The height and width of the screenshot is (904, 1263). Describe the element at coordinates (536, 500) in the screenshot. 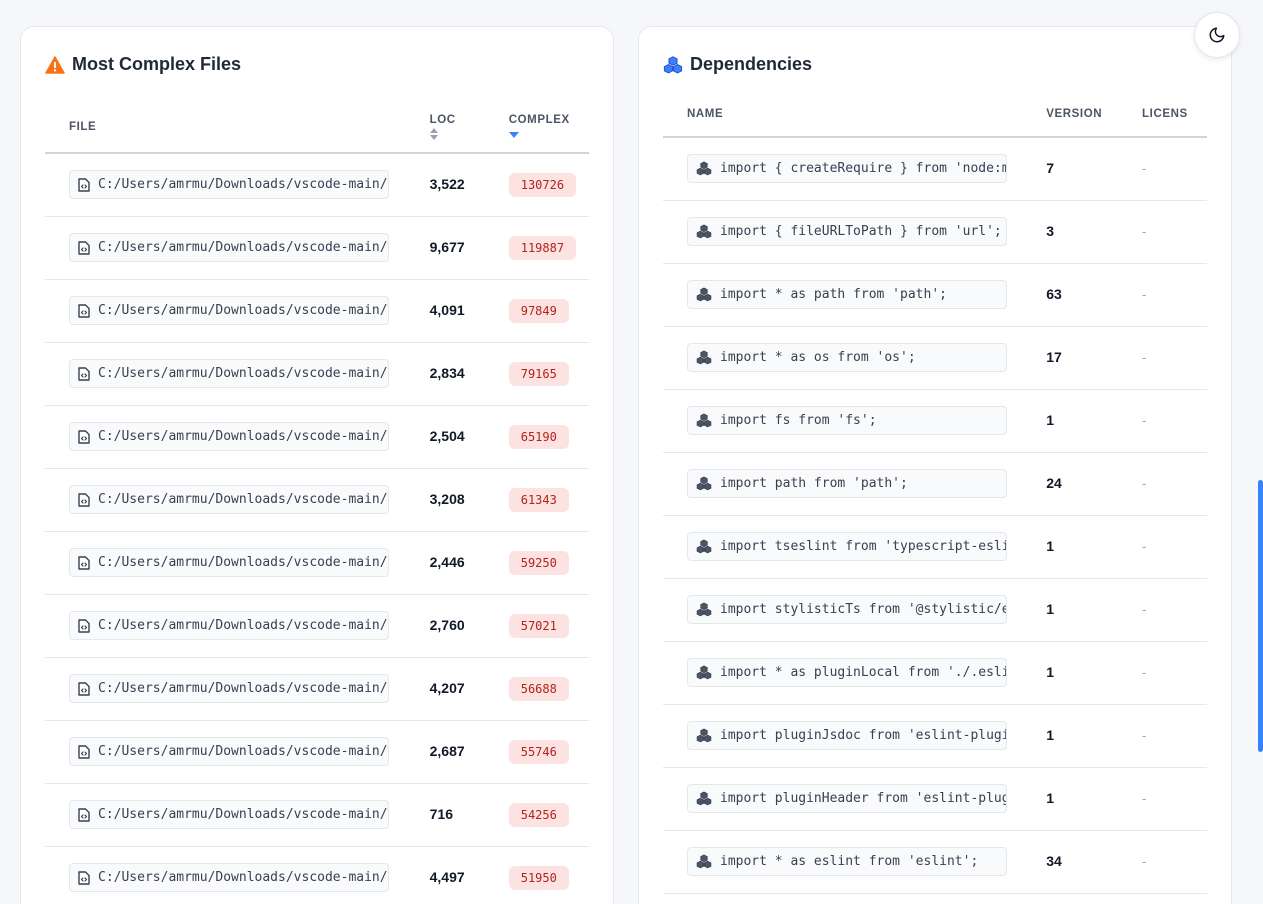

I see `complexity-cell: 61343` at that location.